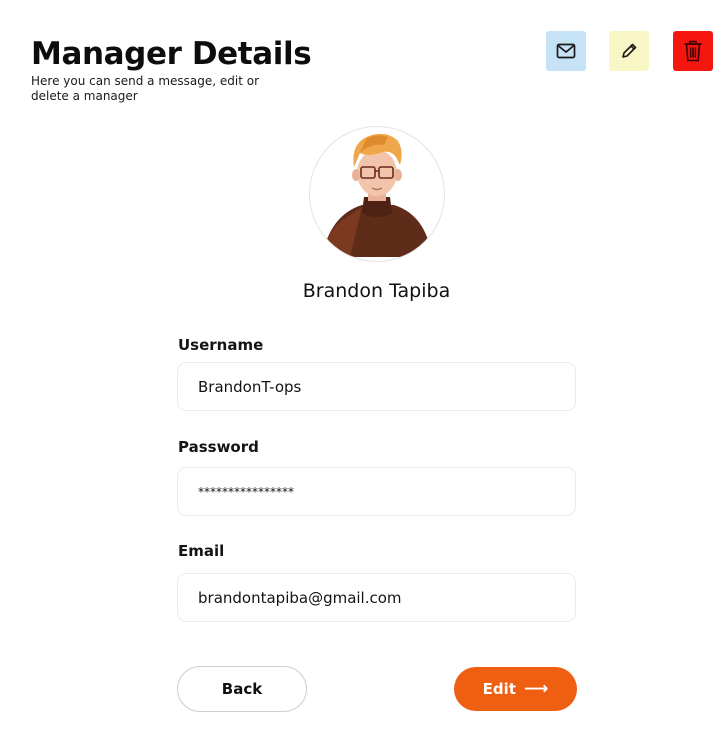  Describe the element at coordinates (536, 689) in the screenshot. I see `arrow-right-icon: ⟶` at that location.